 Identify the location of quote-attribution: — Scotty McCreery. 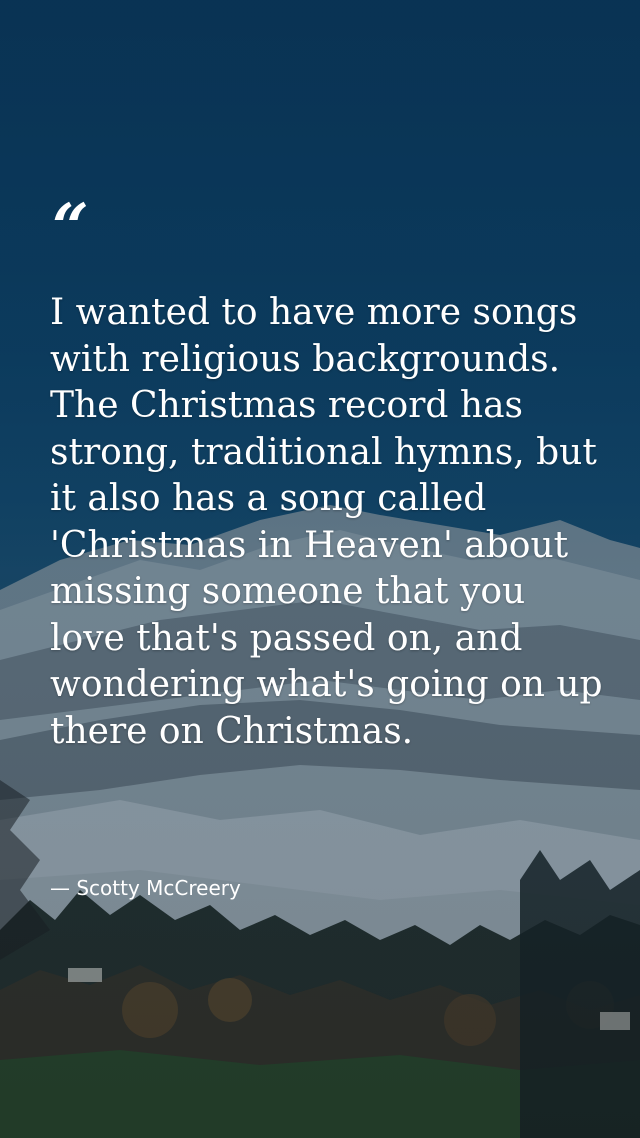
(145, 888).